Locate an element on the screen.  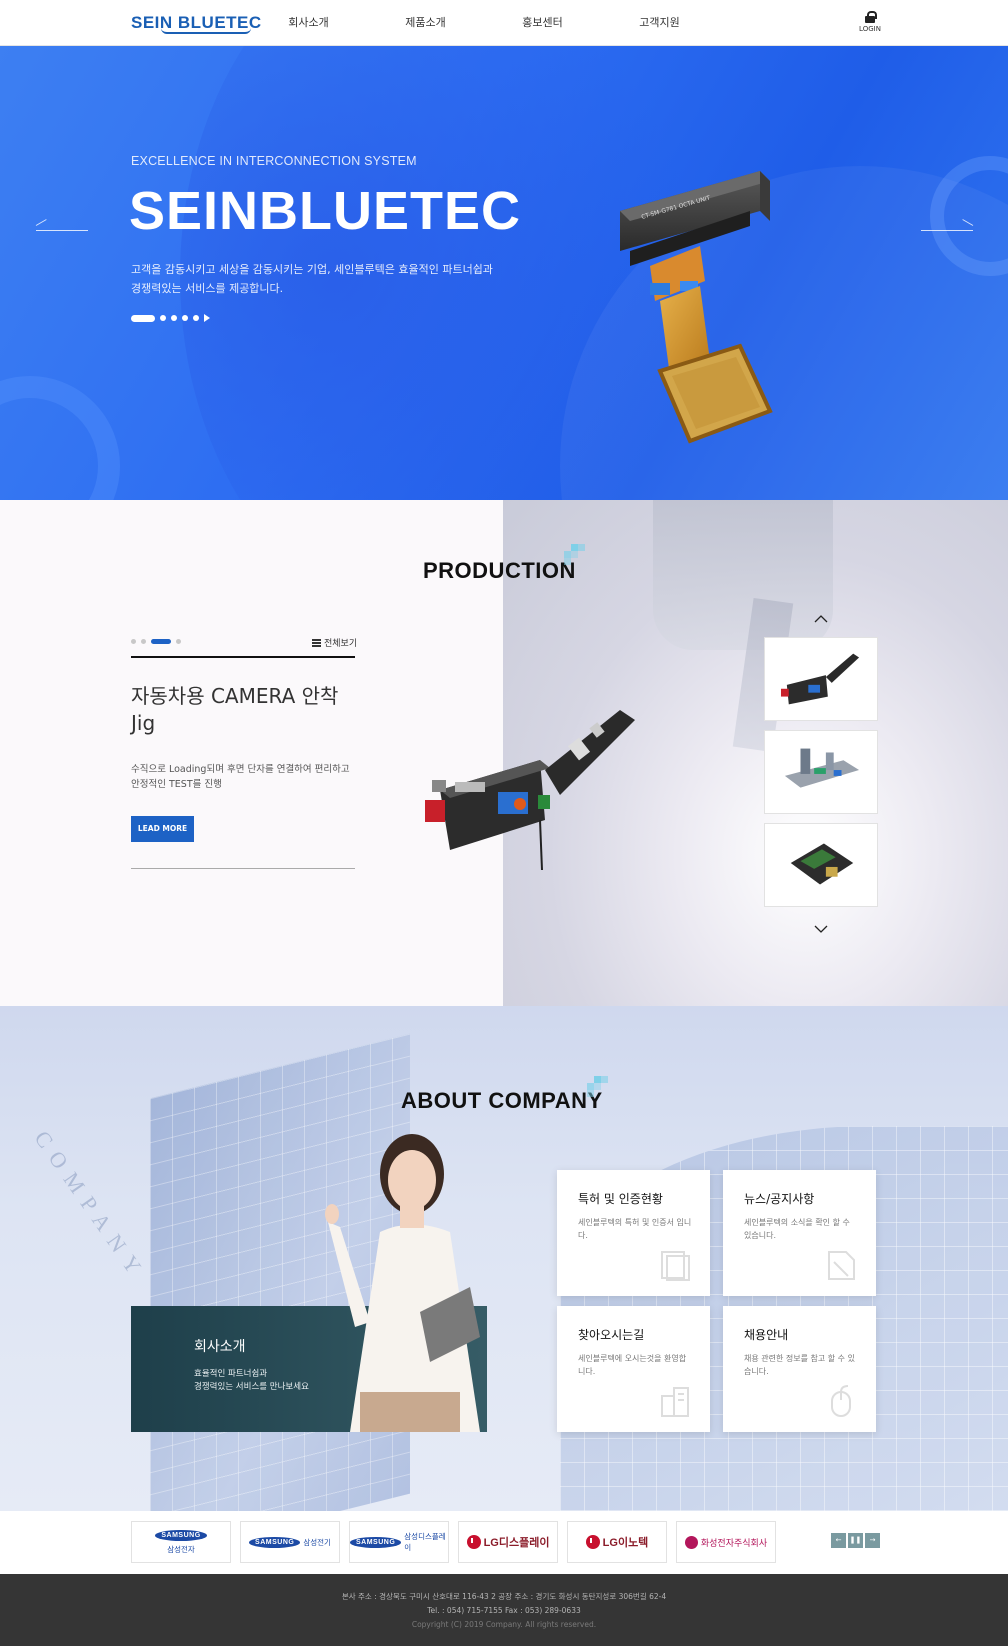
product-title: 자동차용 CAMERA 안착 Jig is located at coordinates (235, 709).